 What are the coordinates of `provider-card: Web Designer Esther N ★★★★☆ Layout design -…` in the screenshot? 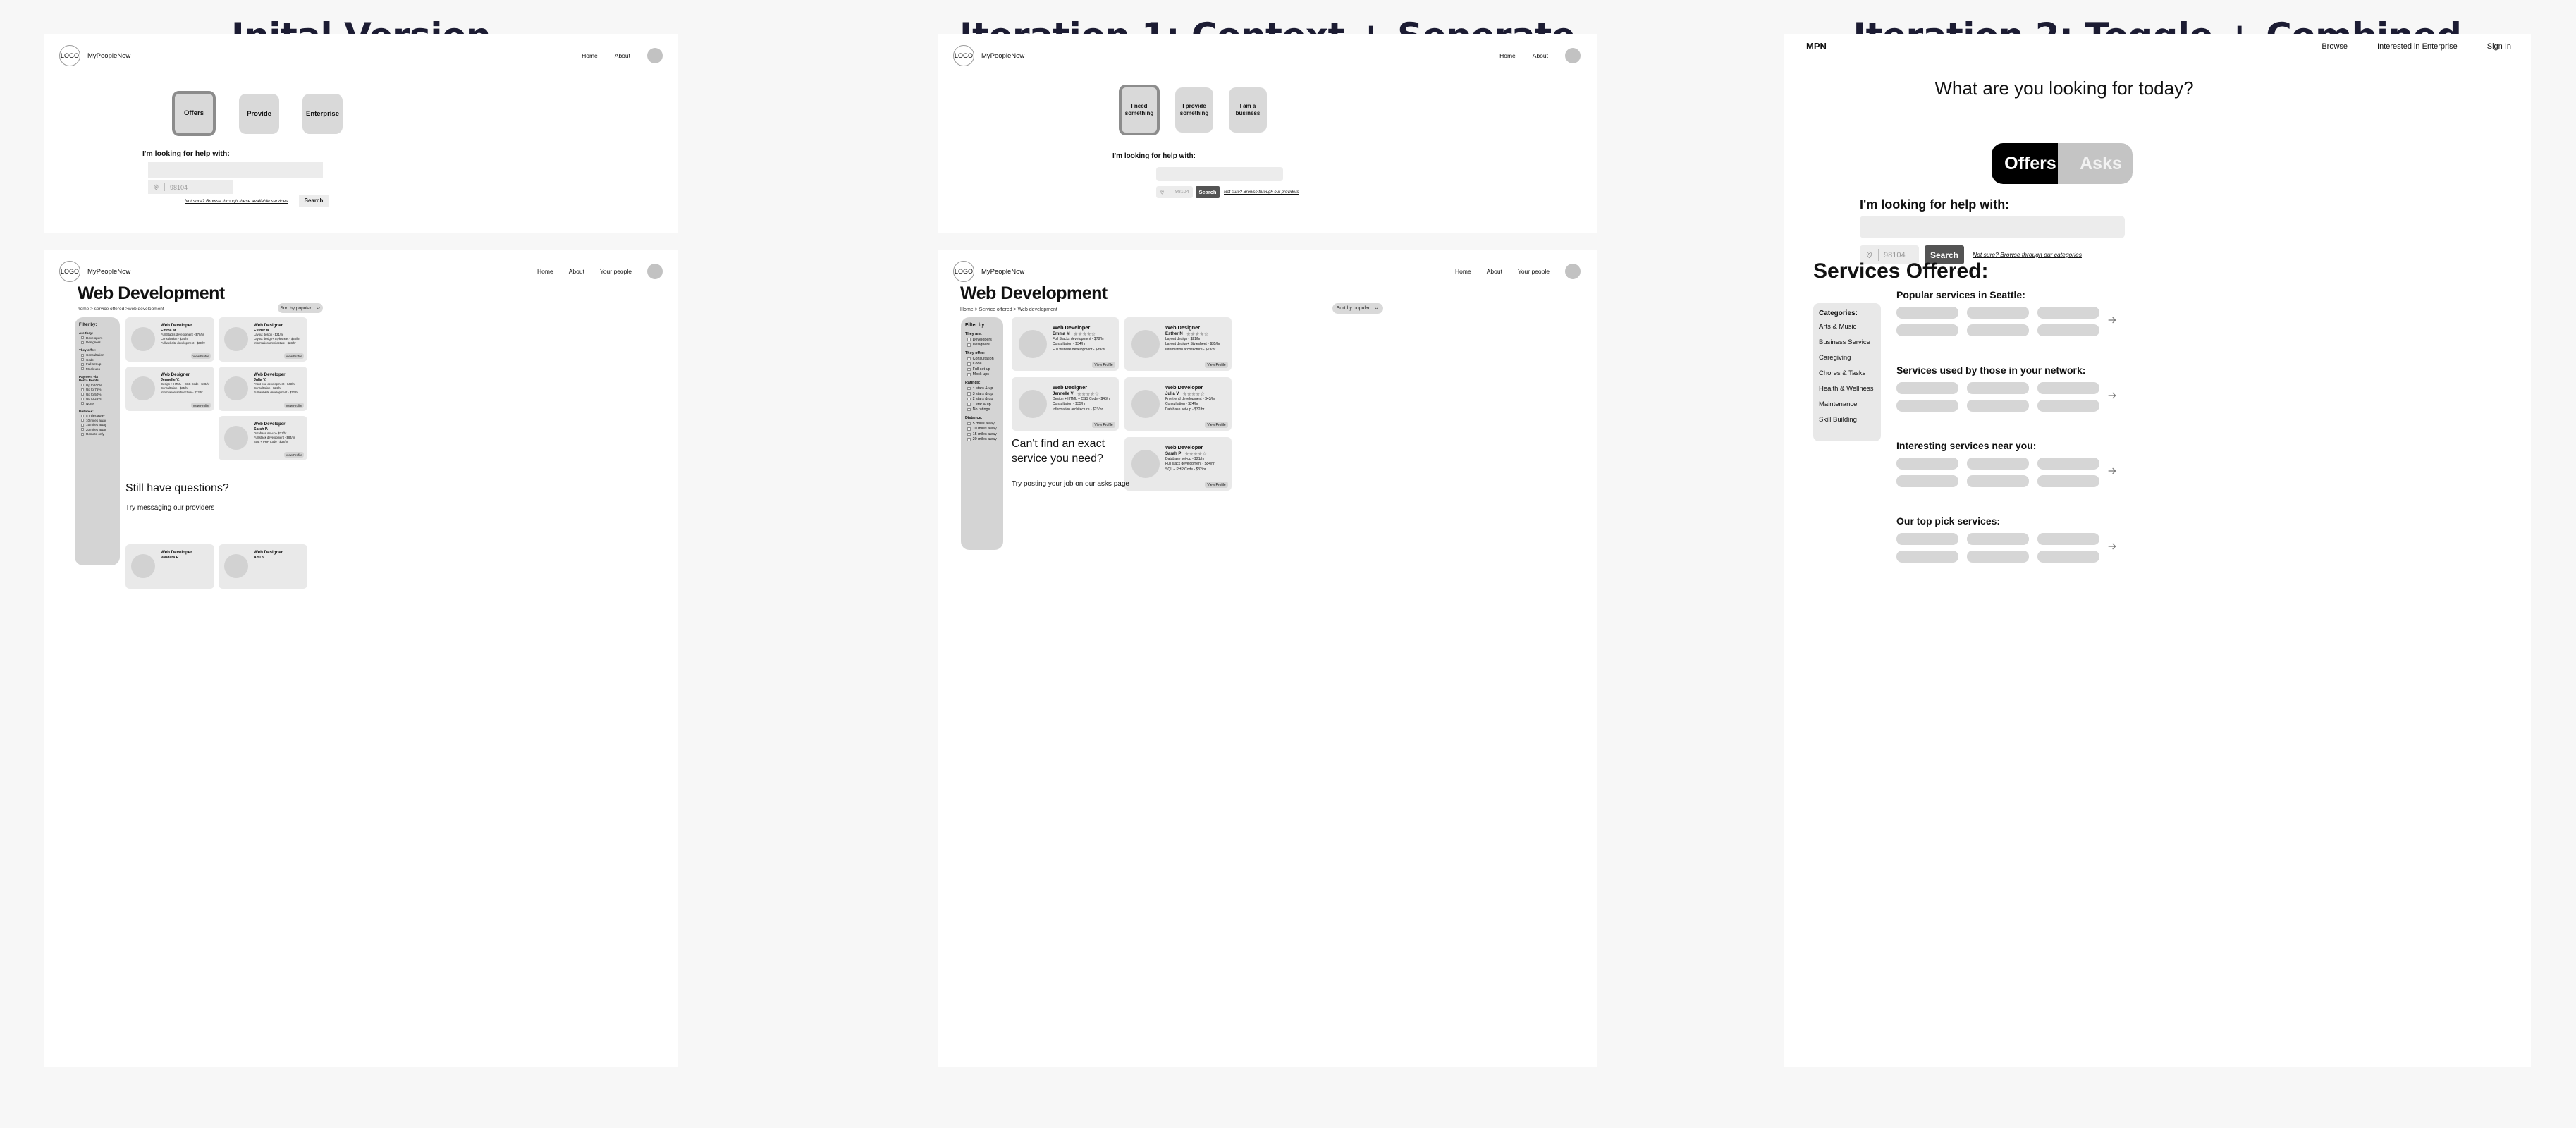 It's located at (1178, 344).